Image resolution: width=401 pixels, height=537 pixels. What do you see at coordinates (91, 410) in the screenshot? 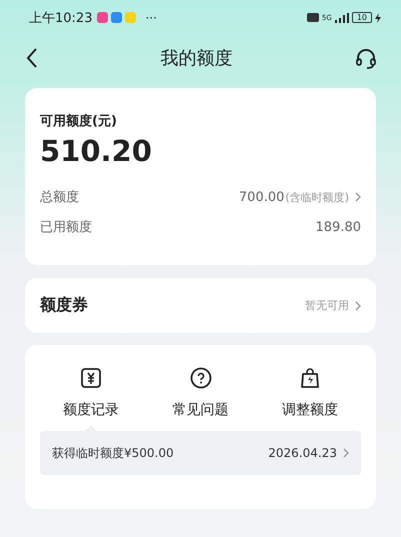
I see `action-tab: 额度记录` at bounding box center [91, 410].